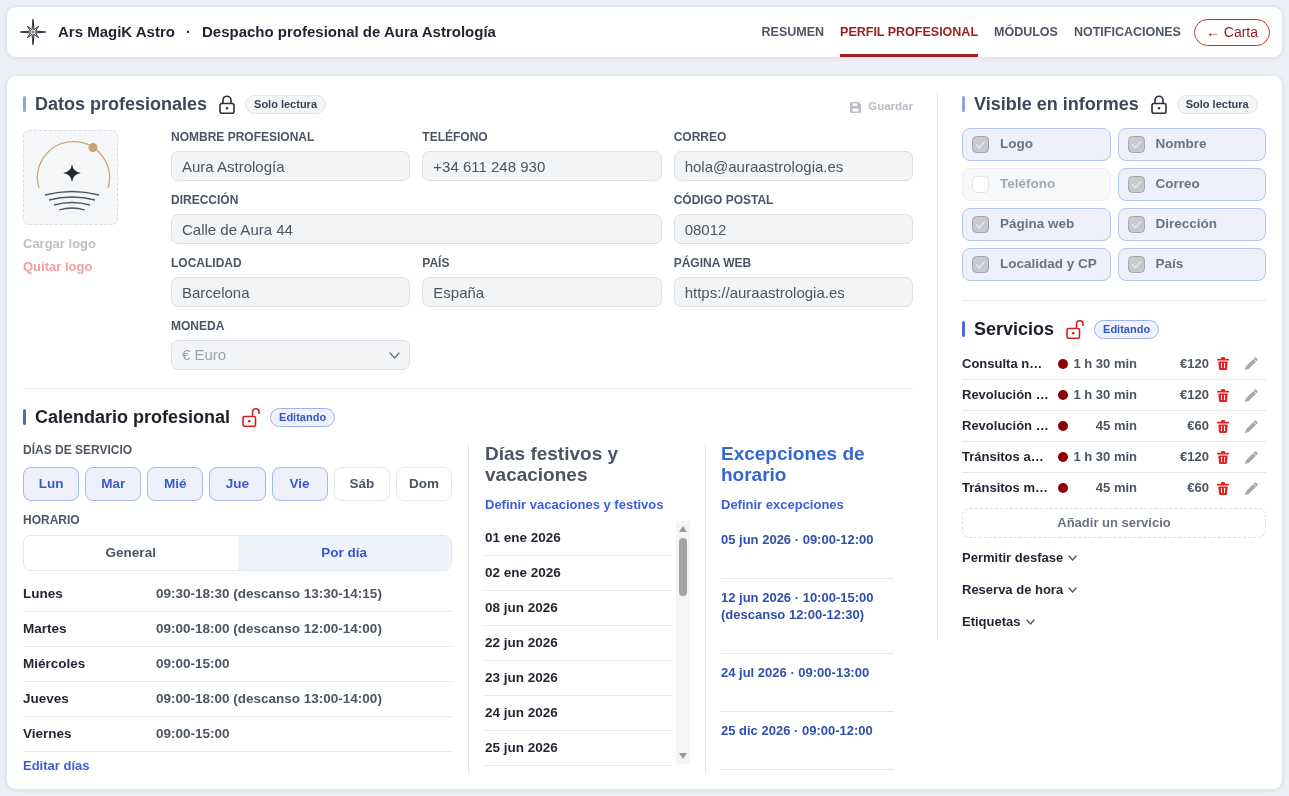  I want to click on define-link: Definir vacaciones y festivos, so click(574, 505).